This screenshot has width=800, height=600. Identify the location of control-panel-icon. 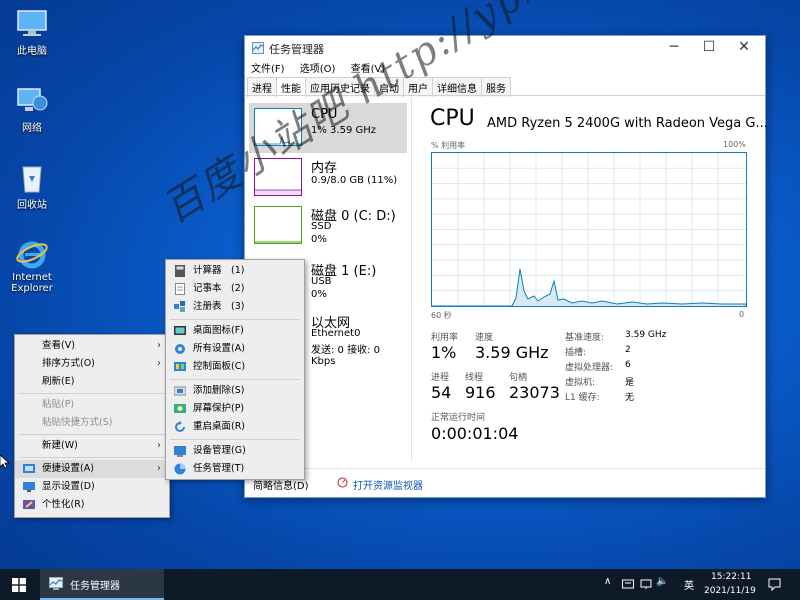
(180, 366).